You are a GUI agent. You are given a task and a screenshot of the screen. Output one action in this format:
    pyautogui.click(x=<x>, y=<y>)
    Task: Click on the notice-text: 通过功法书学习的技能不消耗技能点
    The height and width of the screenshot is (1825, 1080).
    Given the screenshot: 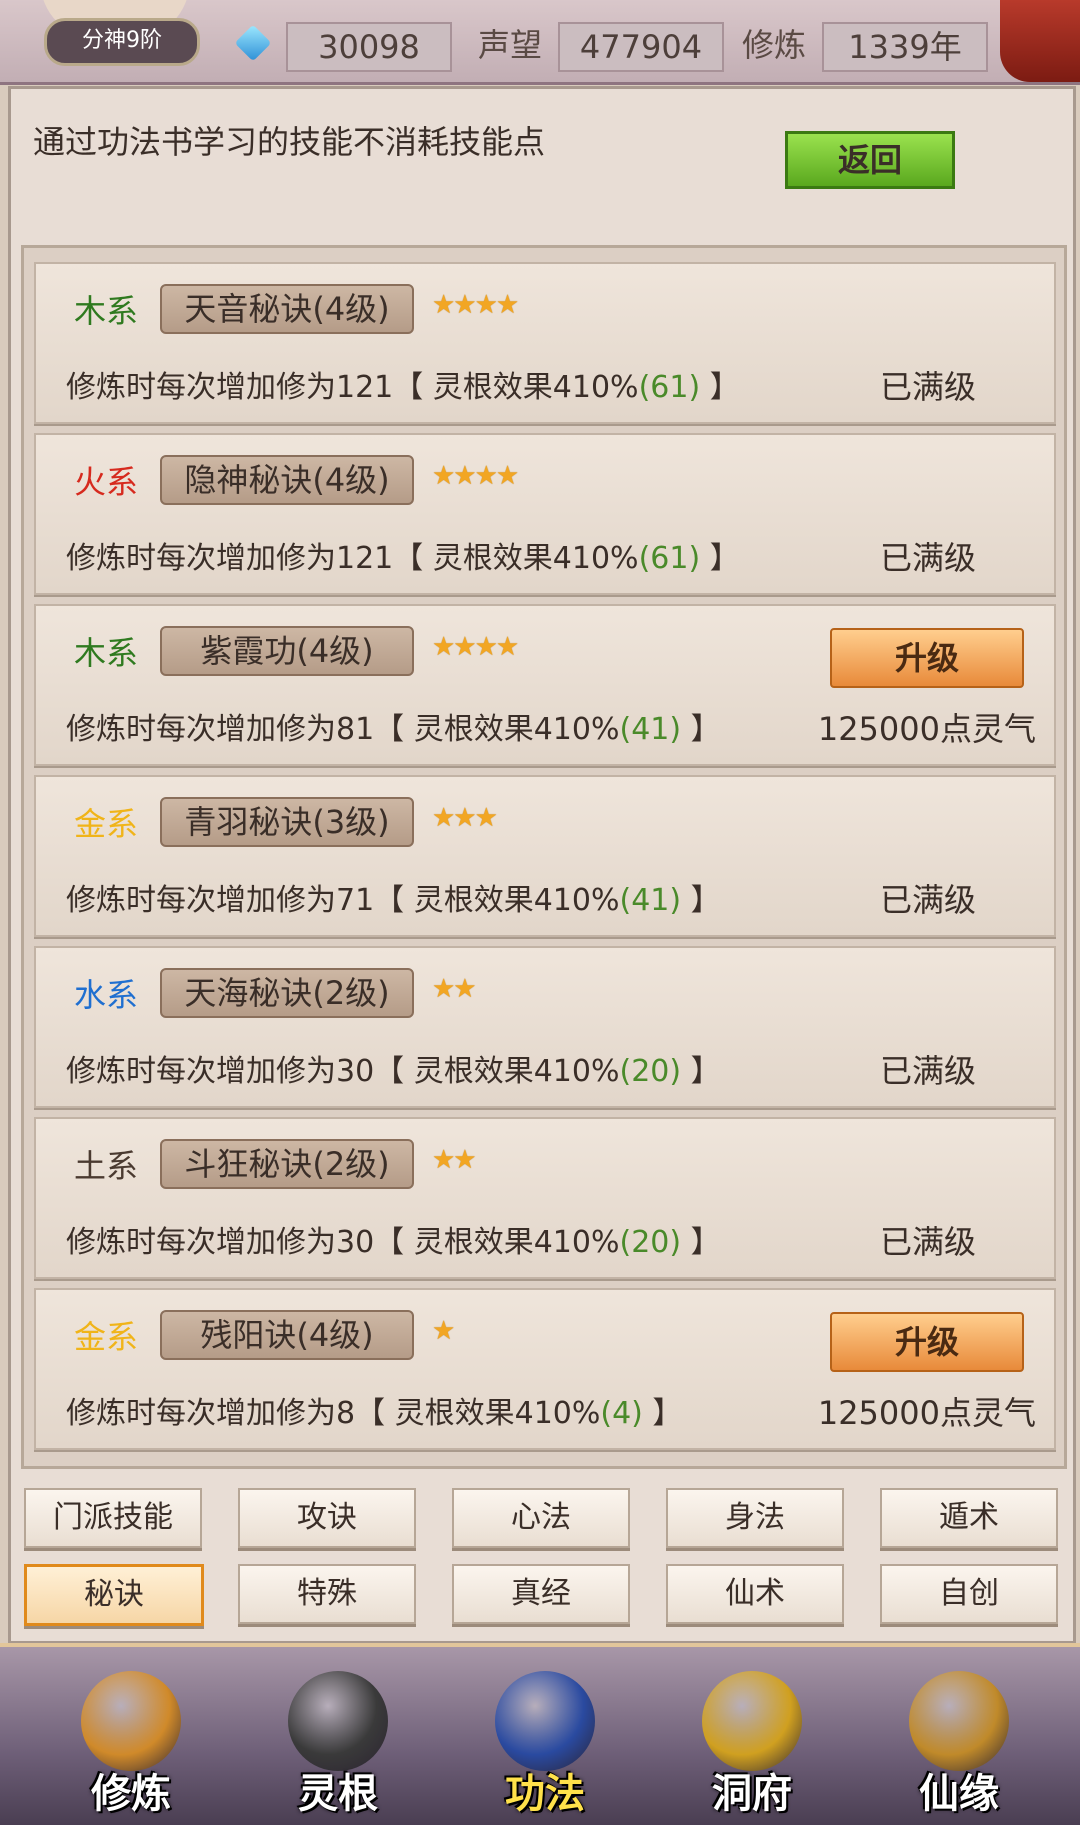 What is the action you would take?
    pyautogui.click(x=289, y=142)
    